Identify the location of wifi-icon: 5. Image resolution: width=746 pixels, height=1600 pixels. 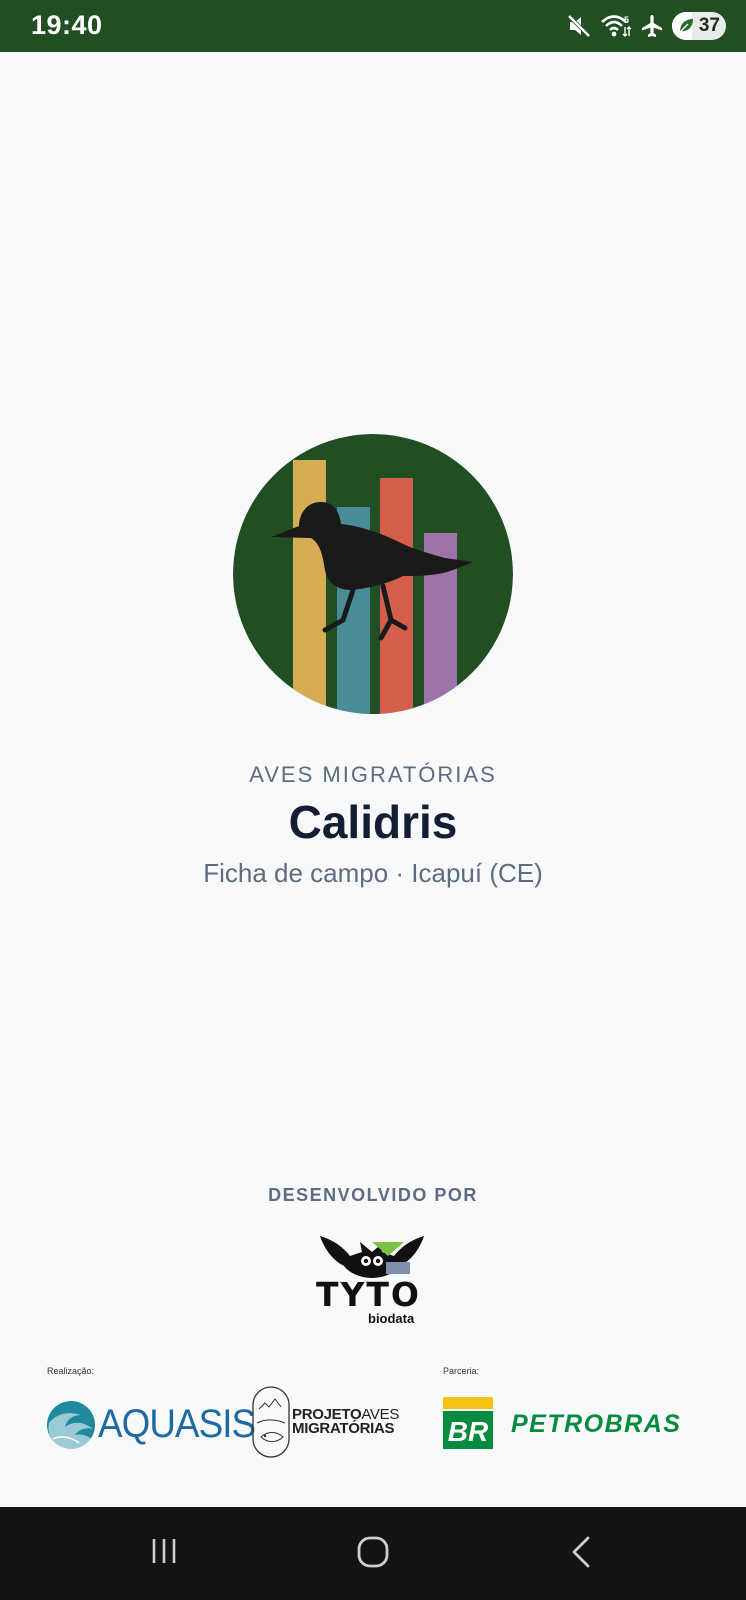
(616, 26).